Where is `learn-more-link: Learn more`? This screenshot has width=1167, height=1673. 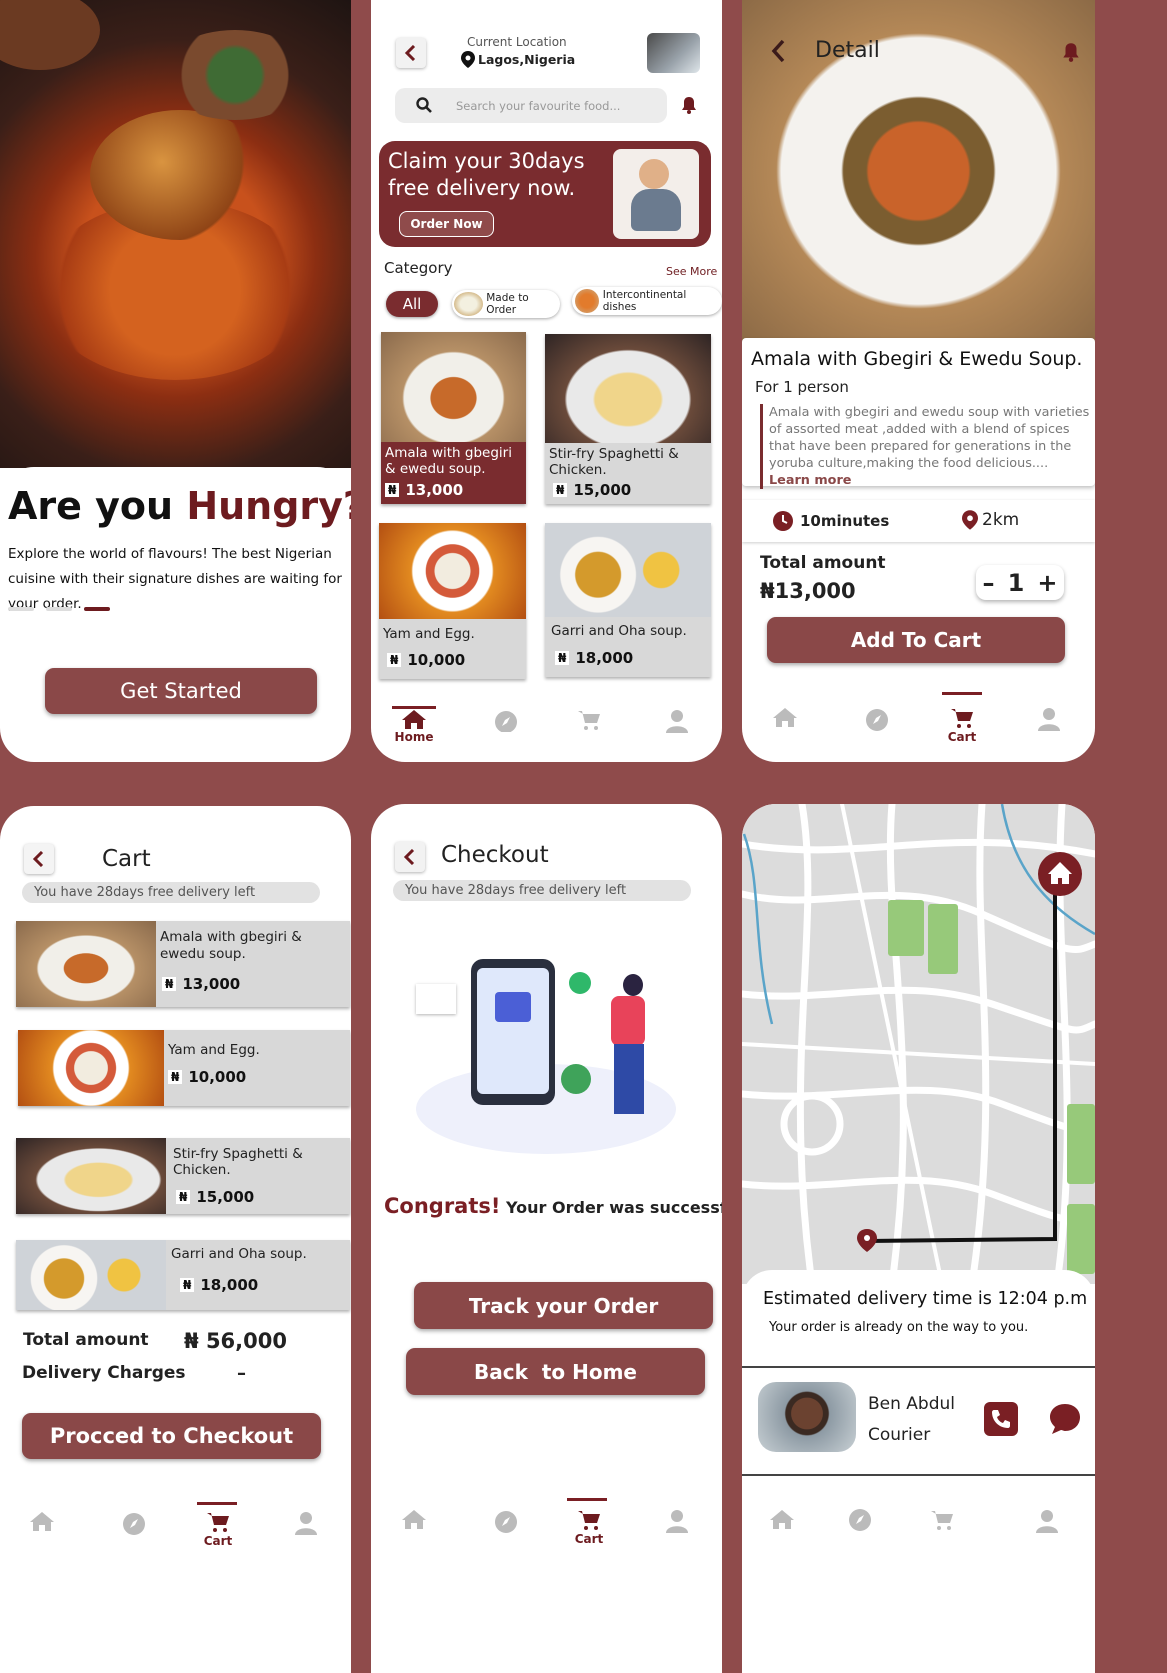
learn-more-link: Learn more is located at coordinates (810, 480).